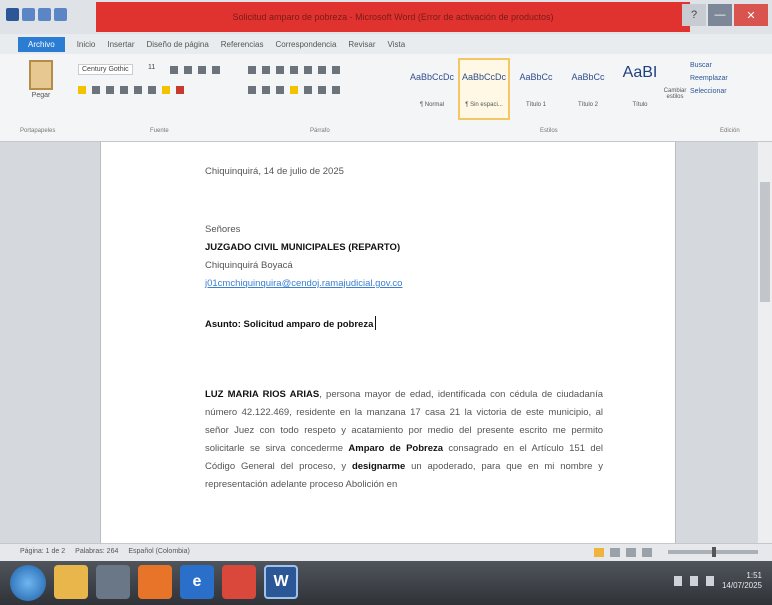 The height and width of the screenshot is (605, 772). I want to click on print-layout-icon, so click(599, 552).